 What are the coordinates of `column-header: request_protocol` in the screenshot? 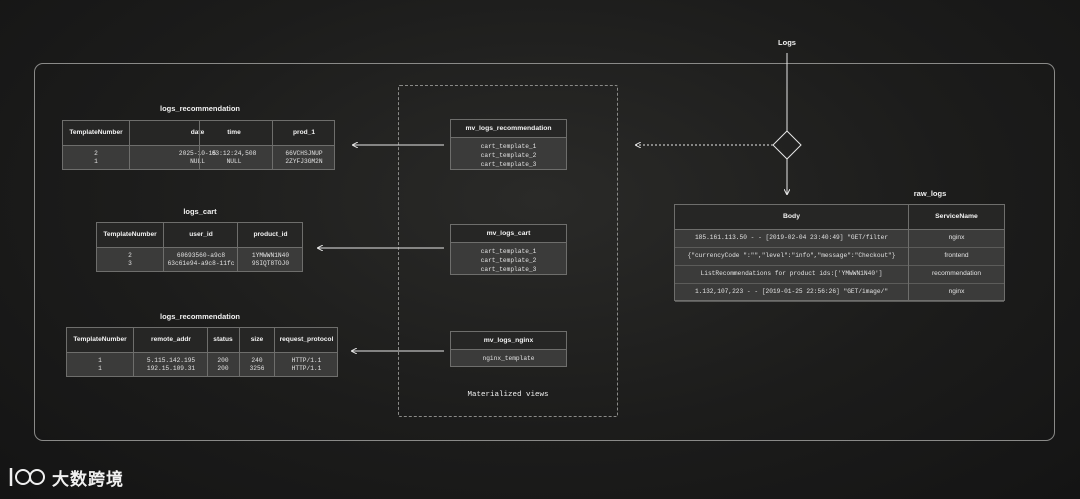 It's located at (306, 339).